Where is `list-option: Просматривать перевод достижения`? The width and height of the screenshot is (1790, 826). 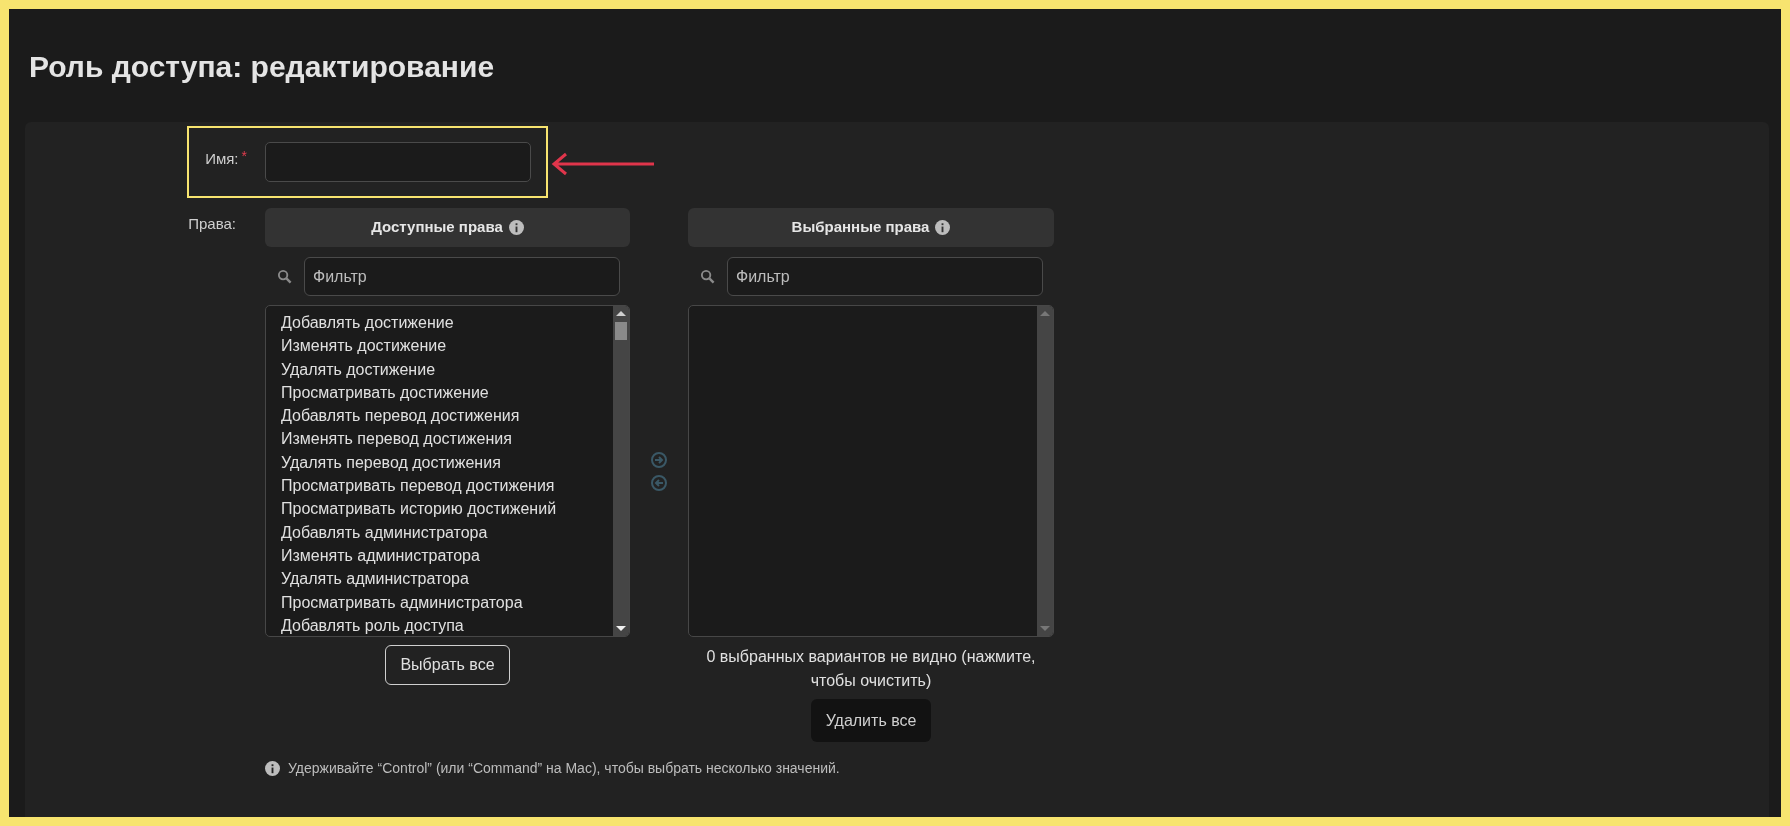 list-option: Просматривать перевод достижения is located at coordinates (418, 486).